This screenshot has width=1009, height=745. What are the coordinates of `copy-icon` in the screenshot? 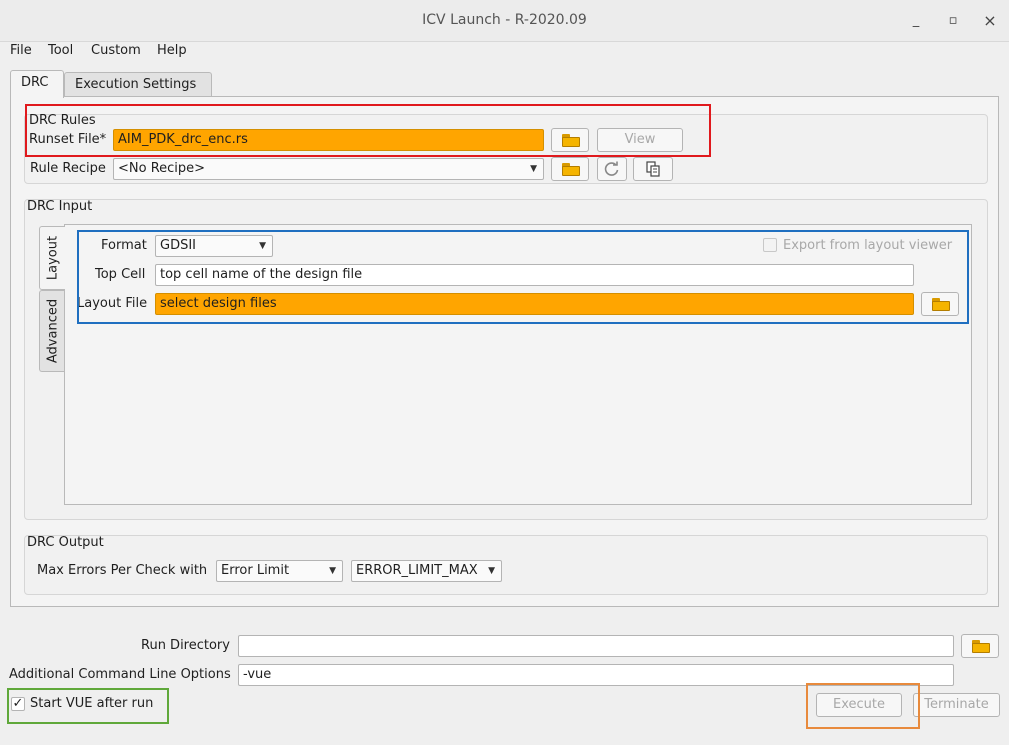 It's located at (653, 169).